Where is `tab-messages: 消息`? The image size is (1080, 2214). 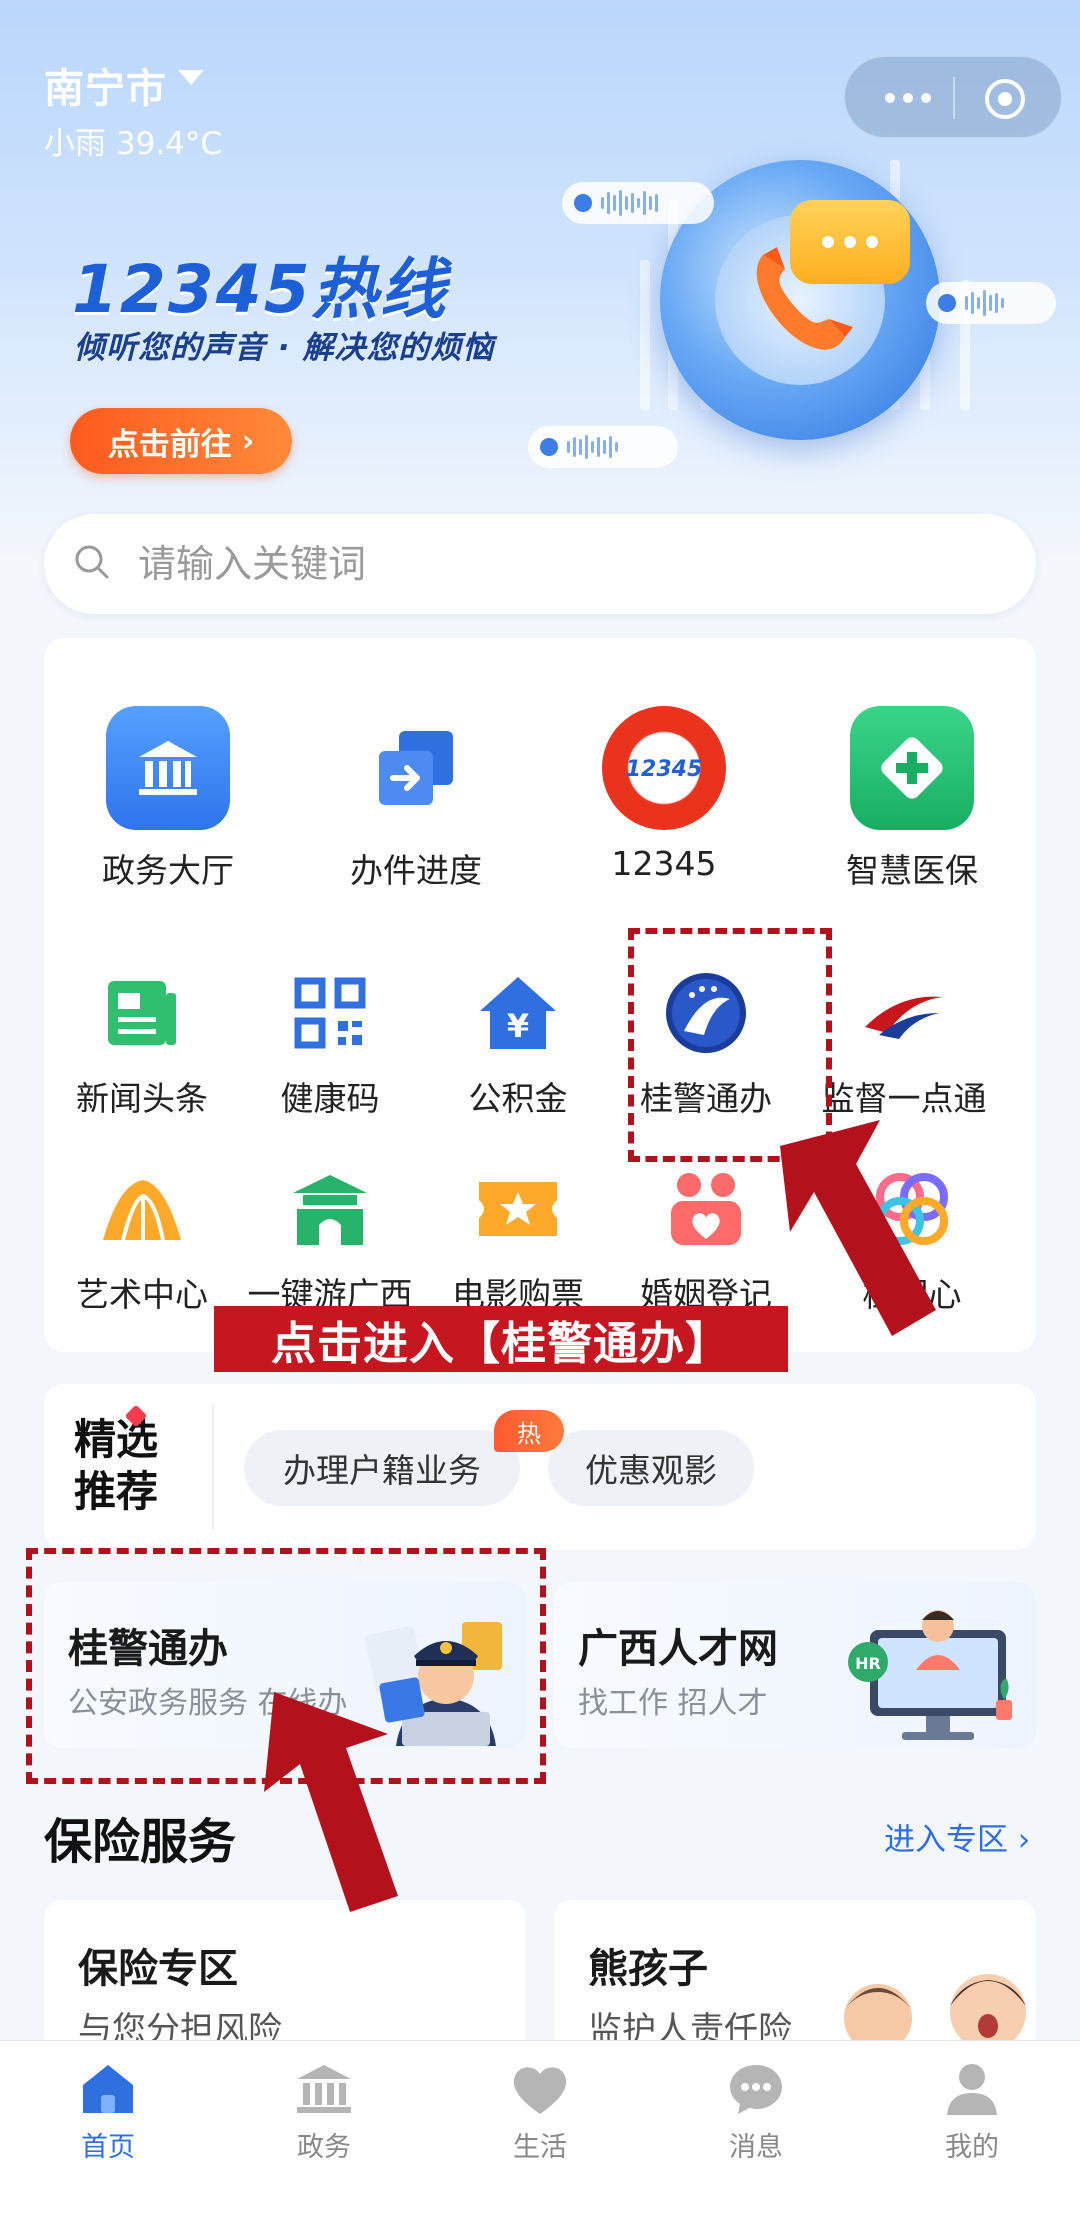
tab-messages: 消息 is located at coordinates (756, 2127).